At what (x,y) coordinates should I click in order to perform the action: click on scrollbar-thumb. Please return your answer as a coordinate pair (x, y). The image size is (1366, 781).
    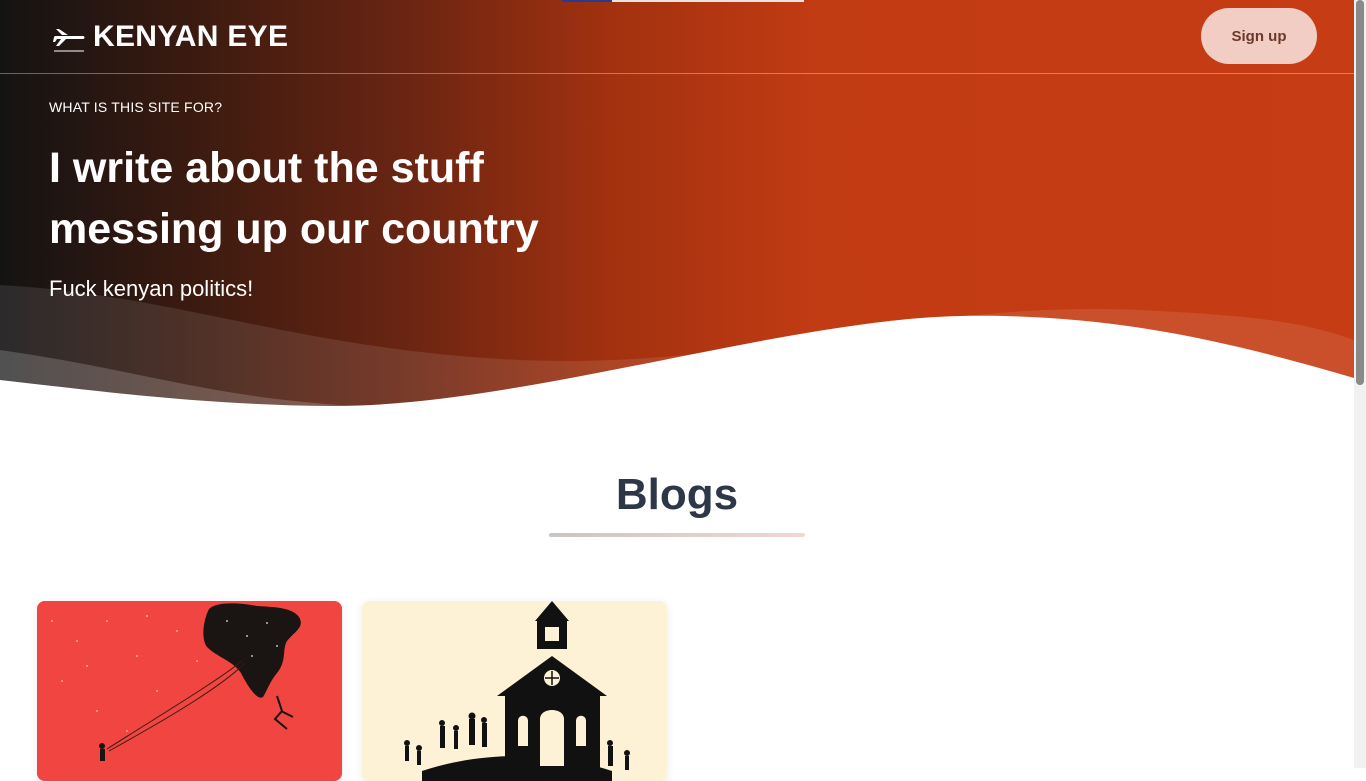
    Looking at the image, I should click on (1360, 192).